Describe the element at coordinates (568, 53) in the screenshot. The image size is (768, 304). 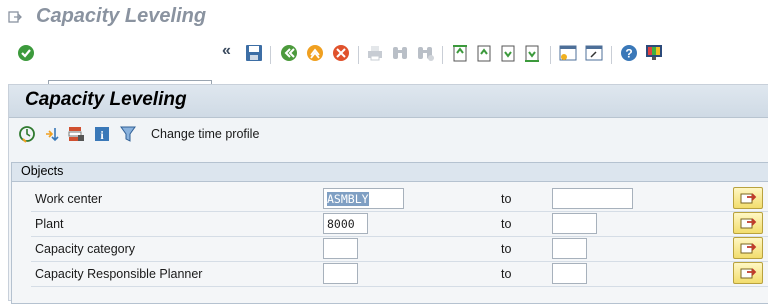
I see `create-session-icon` at that location.